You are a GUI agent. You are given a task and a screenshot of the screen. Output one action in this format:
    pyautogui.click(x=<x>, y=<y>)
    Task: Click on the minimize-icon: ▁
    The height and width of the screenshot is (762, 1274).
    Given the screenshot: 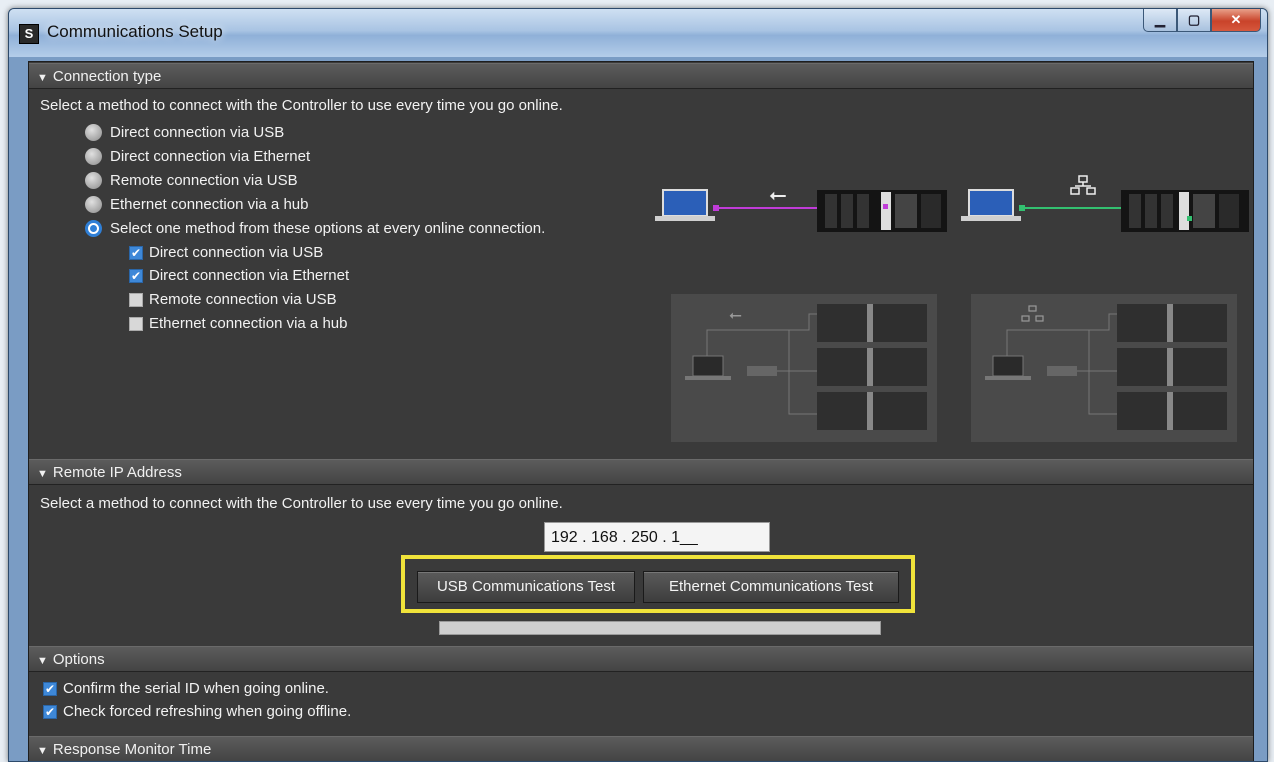 What is the action you would take?
    pyautogui.click(x=1160, y=19)
    